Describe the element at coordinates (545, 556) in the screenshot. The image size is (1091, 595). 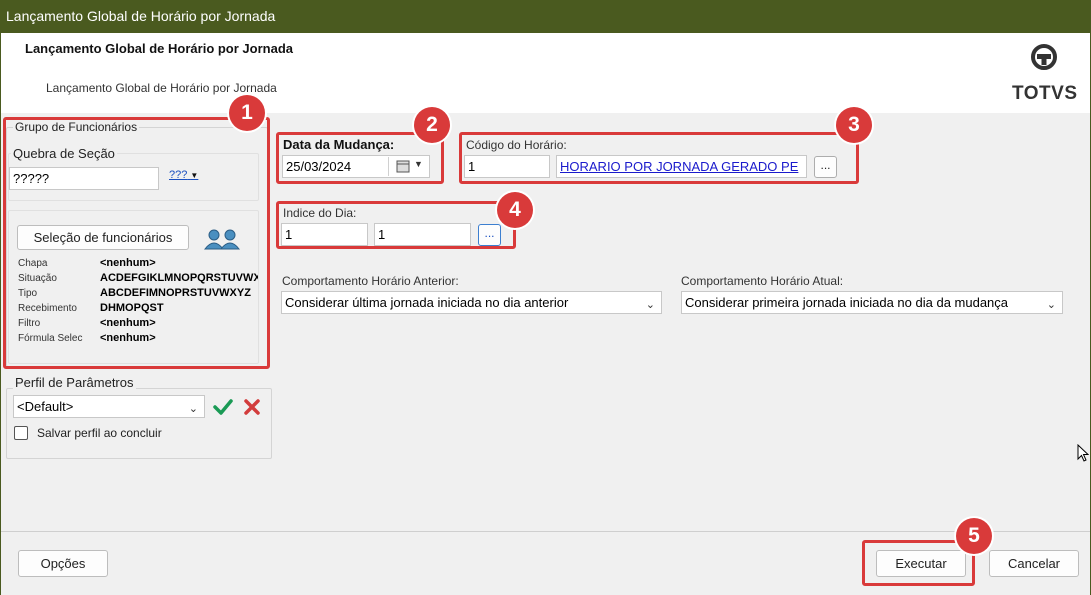
I see `dialog-footer: Opções Executar Cancelar 5` at that location.